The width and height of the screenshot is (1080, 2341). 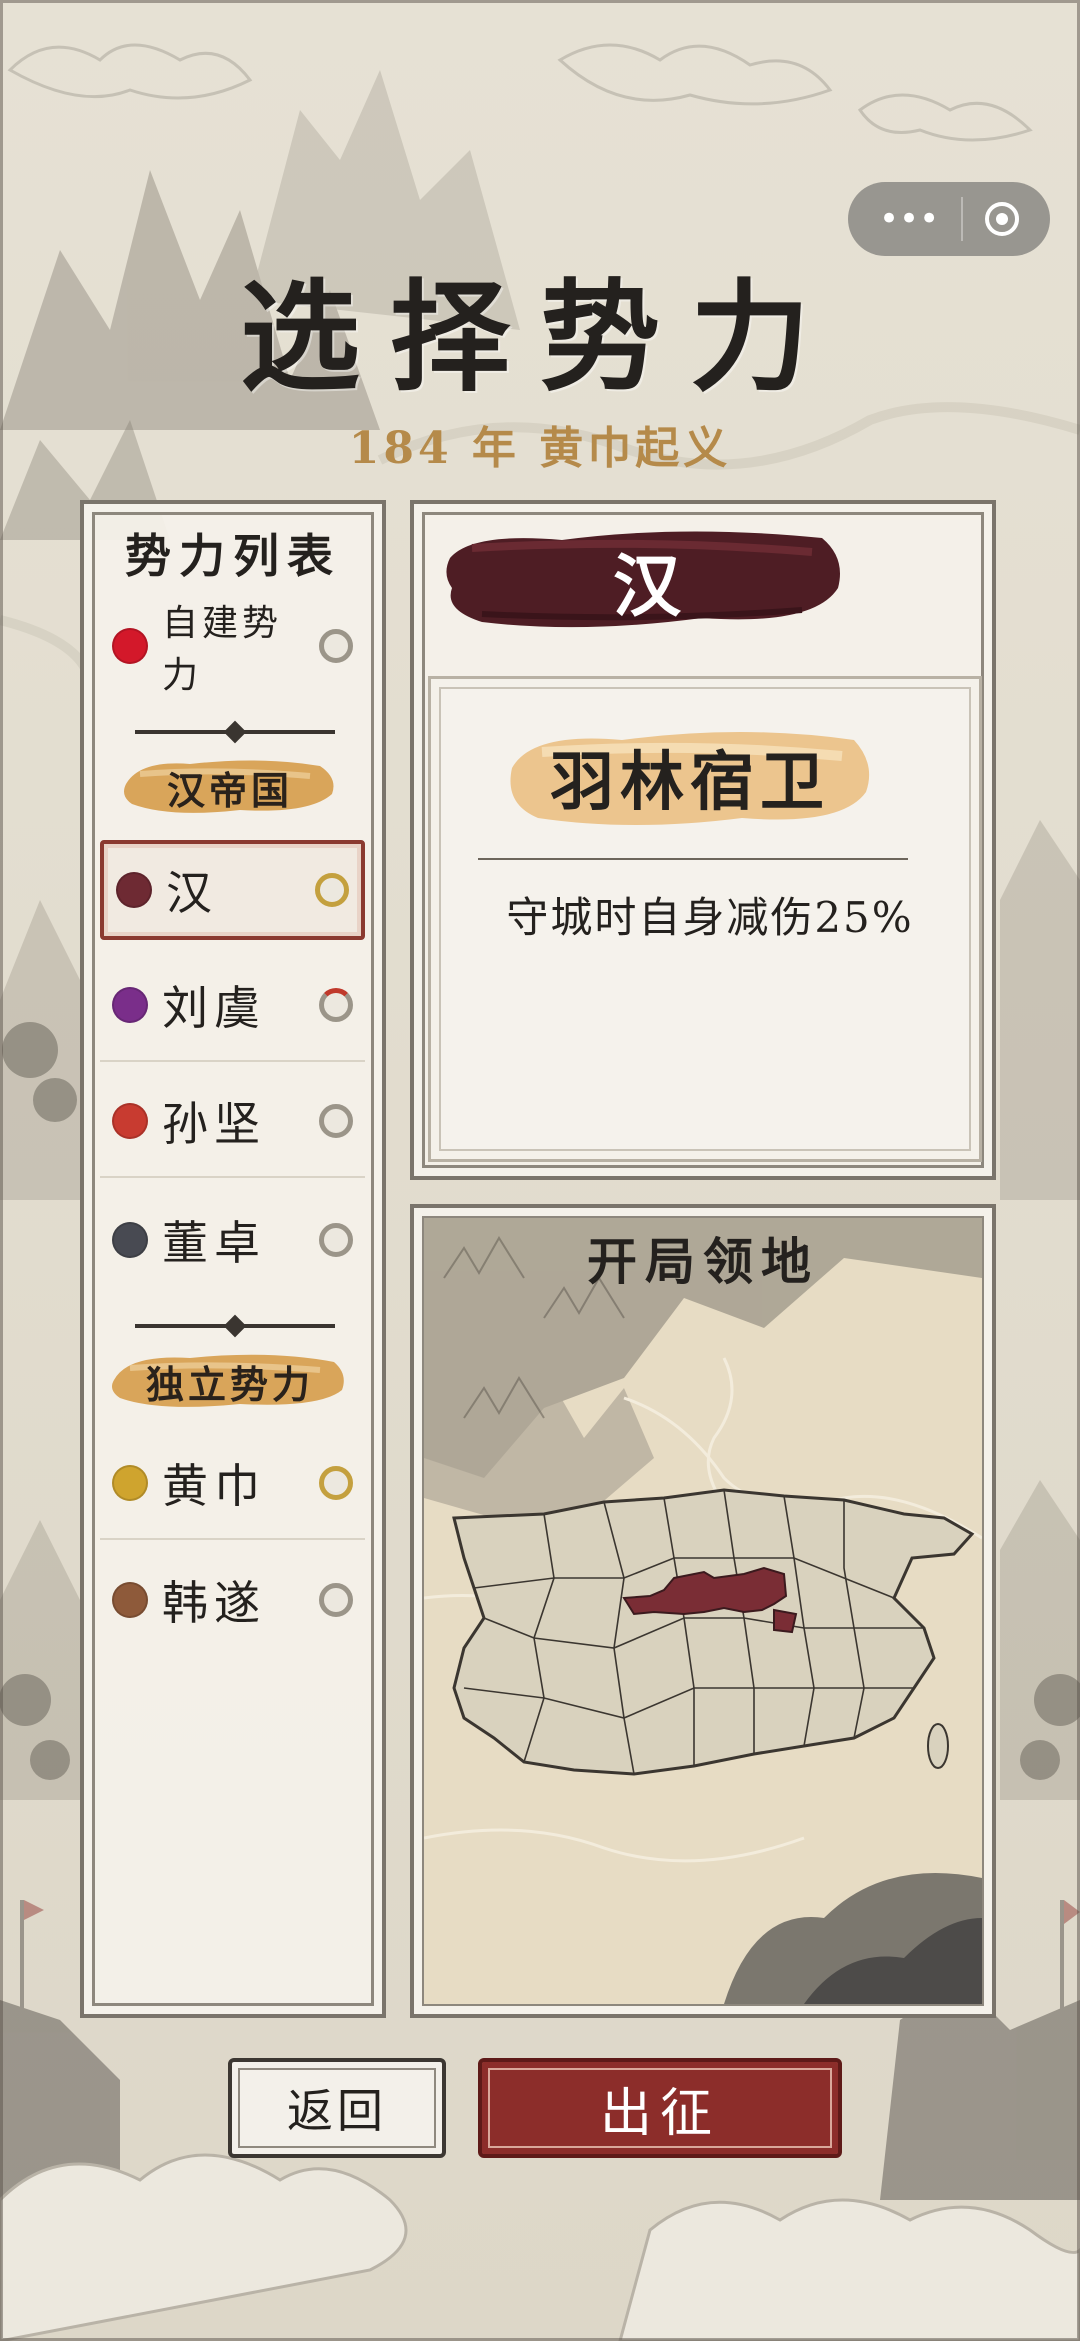 I want to click on faction-label: 刘虞, so click(x=214, y=1008).